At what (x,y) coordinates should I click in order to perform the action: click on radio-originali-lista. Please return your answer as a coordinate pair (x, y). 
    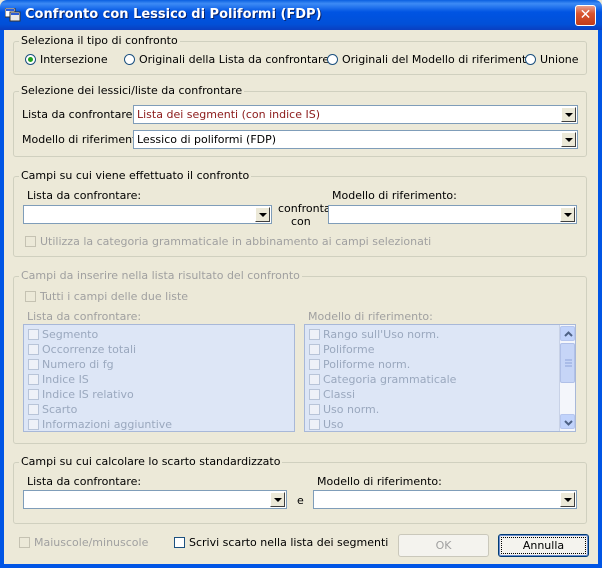
    Looking at the image, I should click on (129, 59).